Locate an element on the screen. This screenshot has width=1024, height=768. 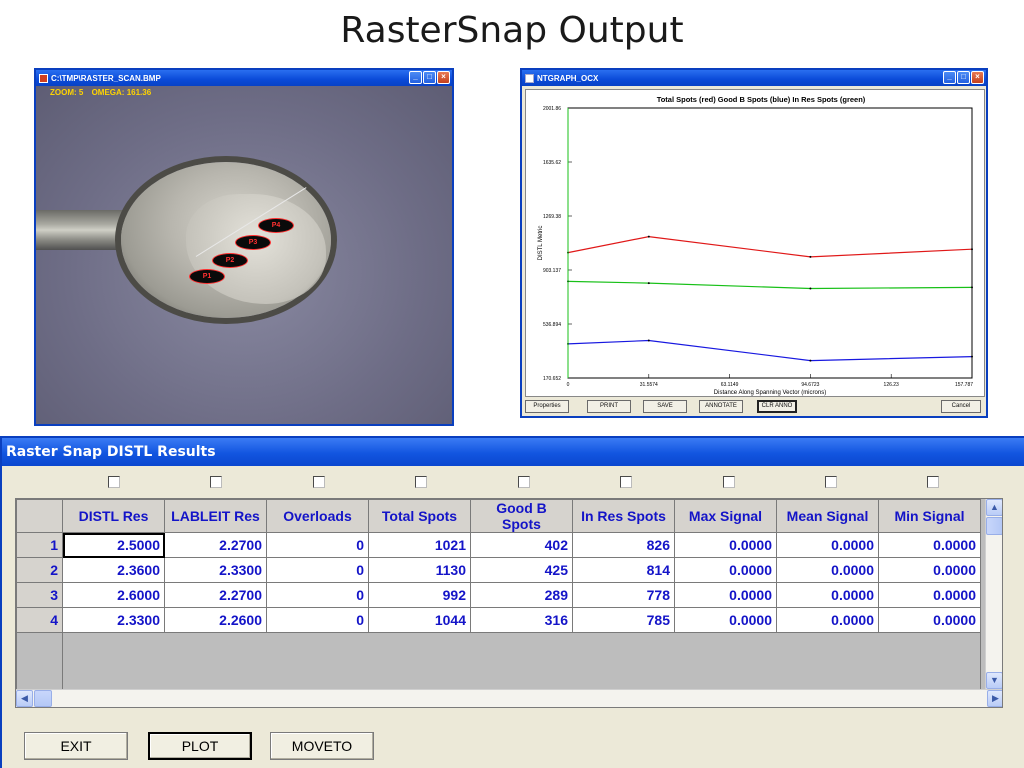
scroll-up-icon: ▲ is located at coordinates (994, 507).